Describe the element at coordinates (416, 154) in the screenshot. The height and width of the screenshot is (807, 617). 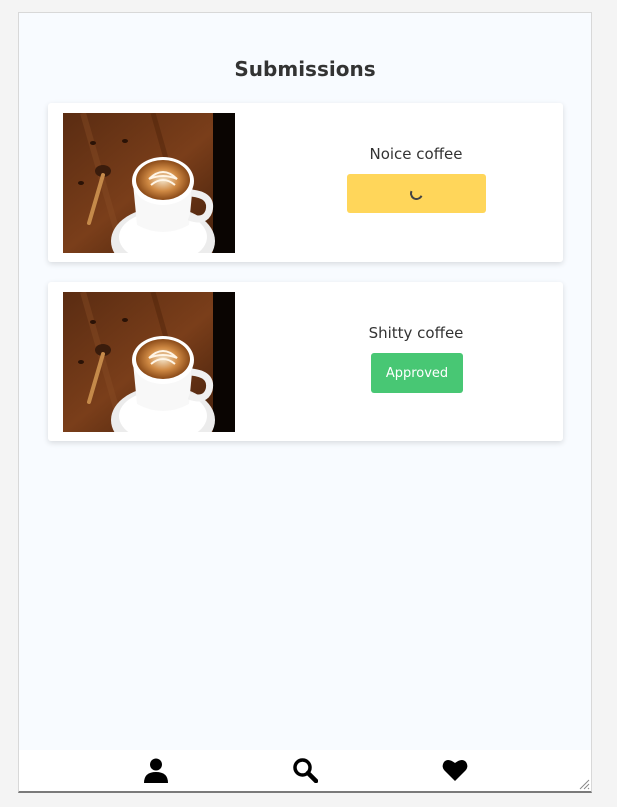
I see `submission-title: Noice coffee` at that location.